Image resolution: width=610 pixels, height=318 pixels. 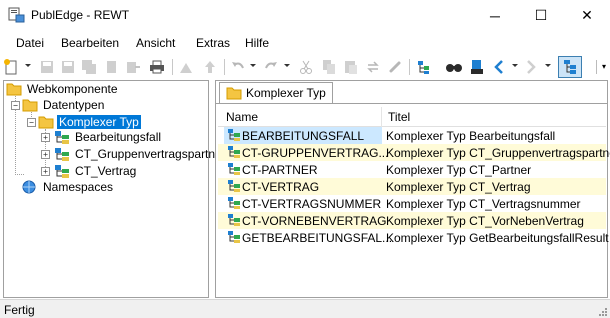 I want to click on row-name: CT-PARTNER, so click(x=280, y=170).